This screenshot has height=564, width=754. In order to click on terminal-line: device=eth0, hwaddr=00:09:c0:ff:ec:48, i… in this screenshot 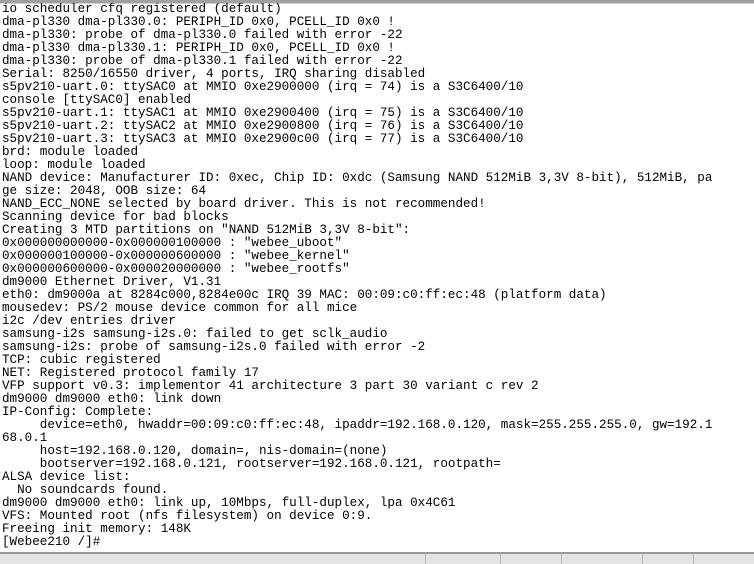, I will do `click(357, 425)`.